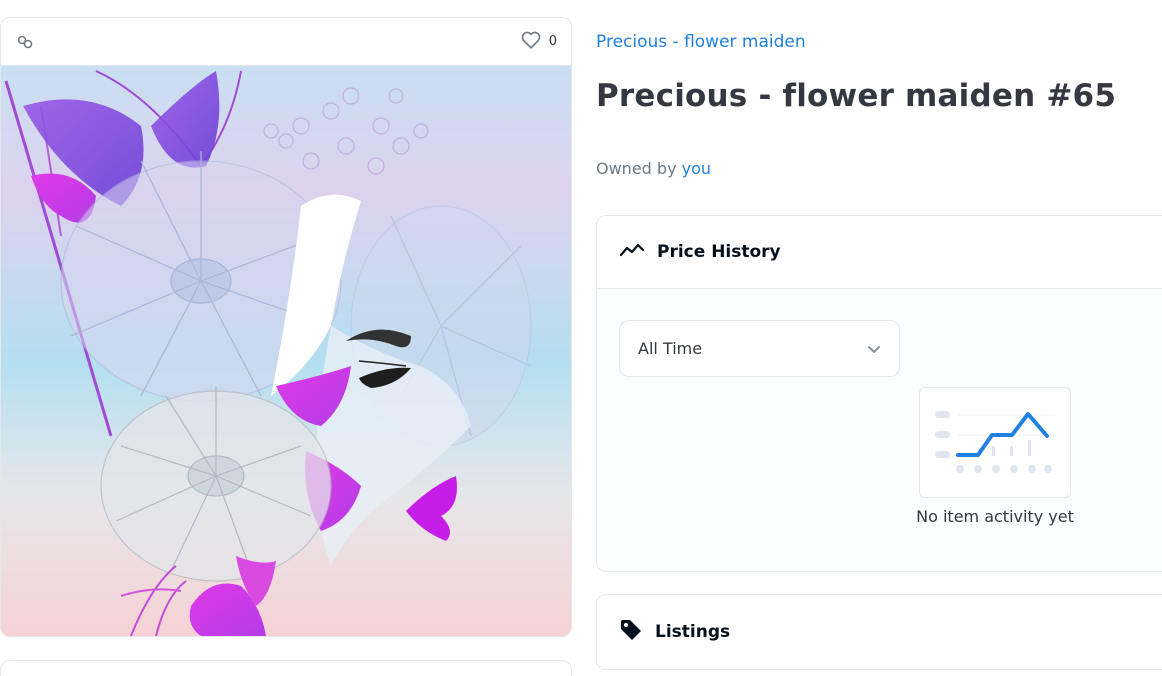 The image size is (1162, 676). Describe the element at coordinates (856, 96) in the screenshot. I see `item-title: Precious - flower maiden #65` at that location.